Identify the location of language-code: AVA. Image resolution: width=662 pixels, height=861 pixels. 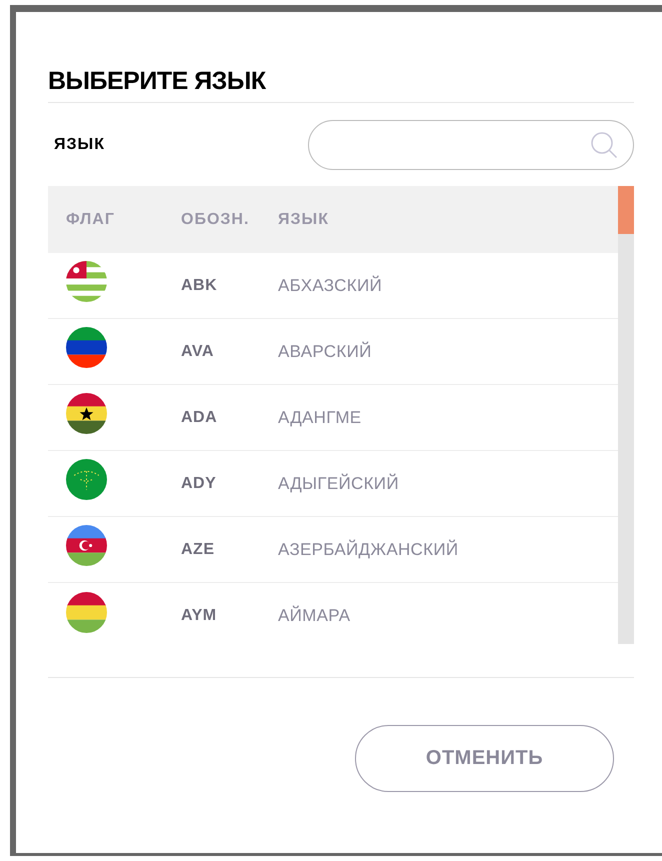
(198, 351).